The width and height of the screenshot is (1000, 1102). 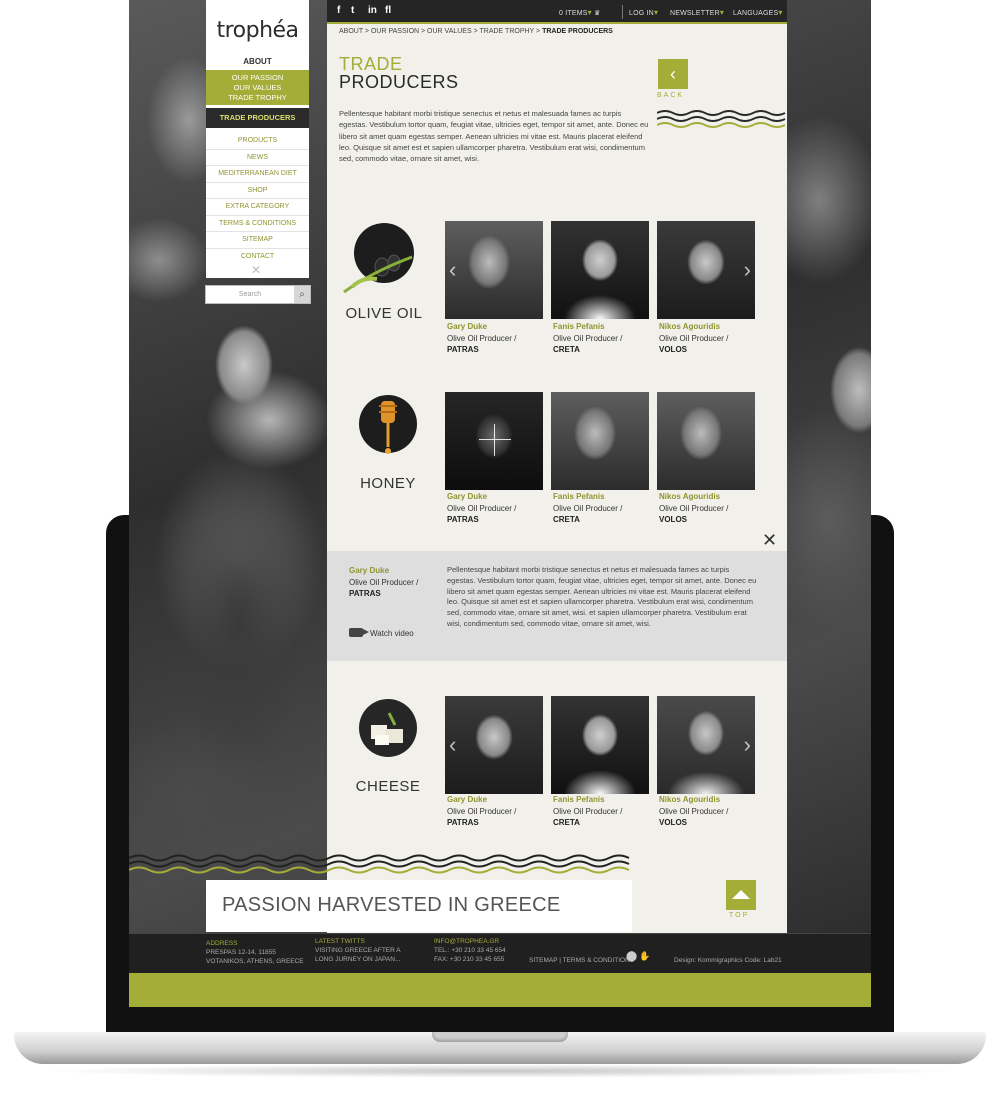 What do you see at coordinates (358, 950) in the screenshot?
I see `footer-twitt-line1: VISITING GREECE AFTER A` at bounding box center [358, 950].